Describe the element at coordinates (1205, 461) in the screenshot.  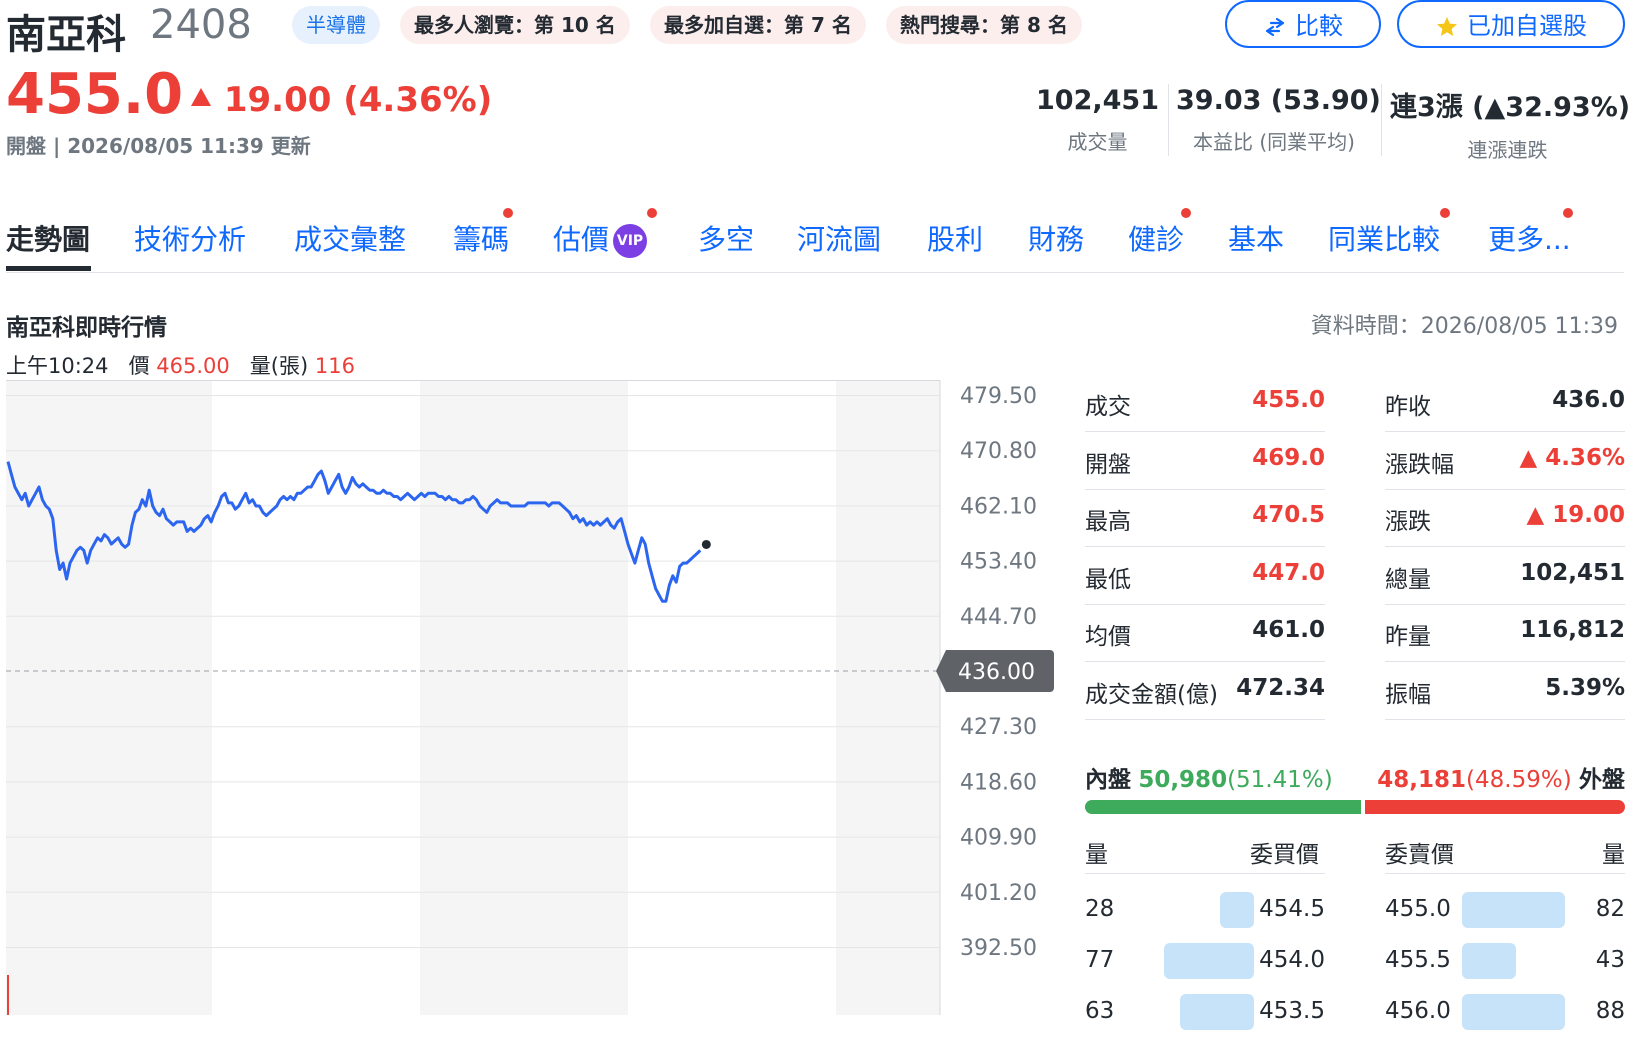
I see `quote-row: 開盤 469.0` at that location.